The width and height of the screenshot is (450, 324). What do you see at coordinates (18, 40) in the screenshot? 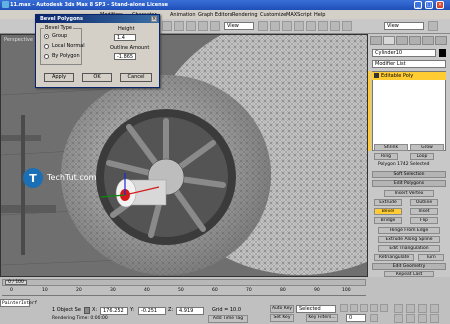
I see `viewport-label: Perspective` at bounding box center [18, 40].